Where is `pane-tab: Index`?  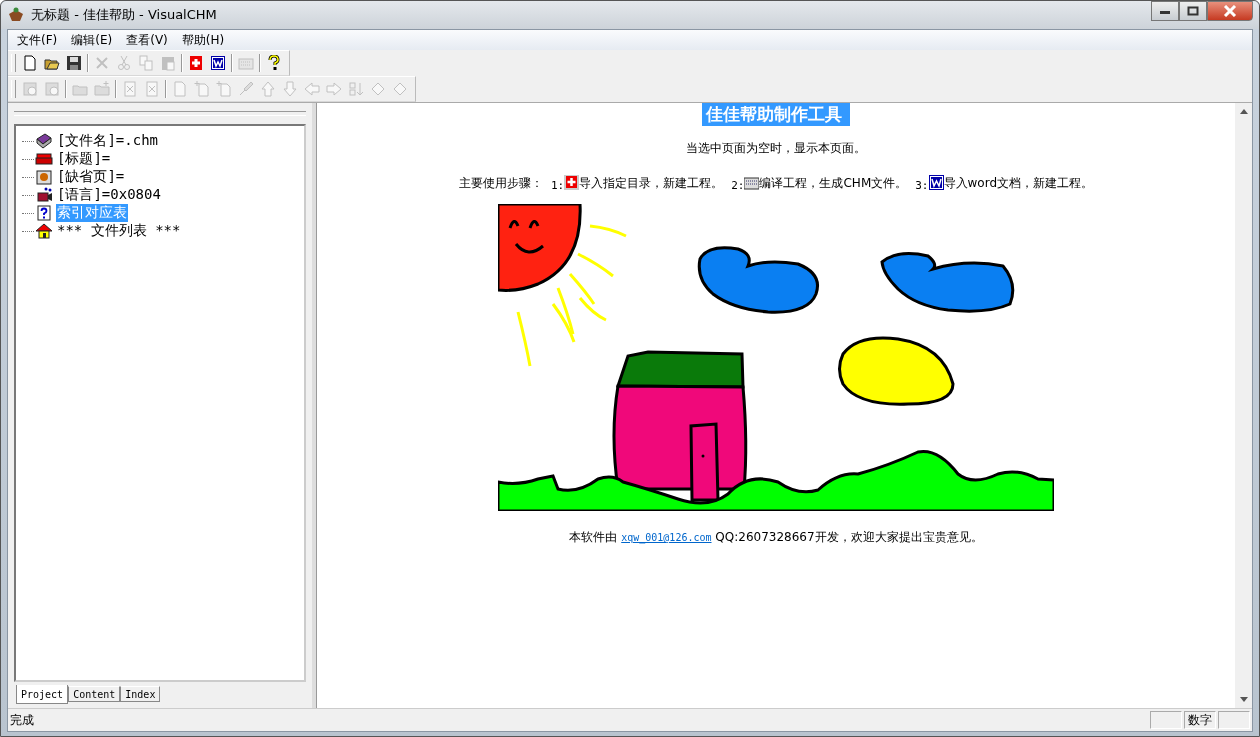
pane-tab: Index is located at coordinates (140, 694).